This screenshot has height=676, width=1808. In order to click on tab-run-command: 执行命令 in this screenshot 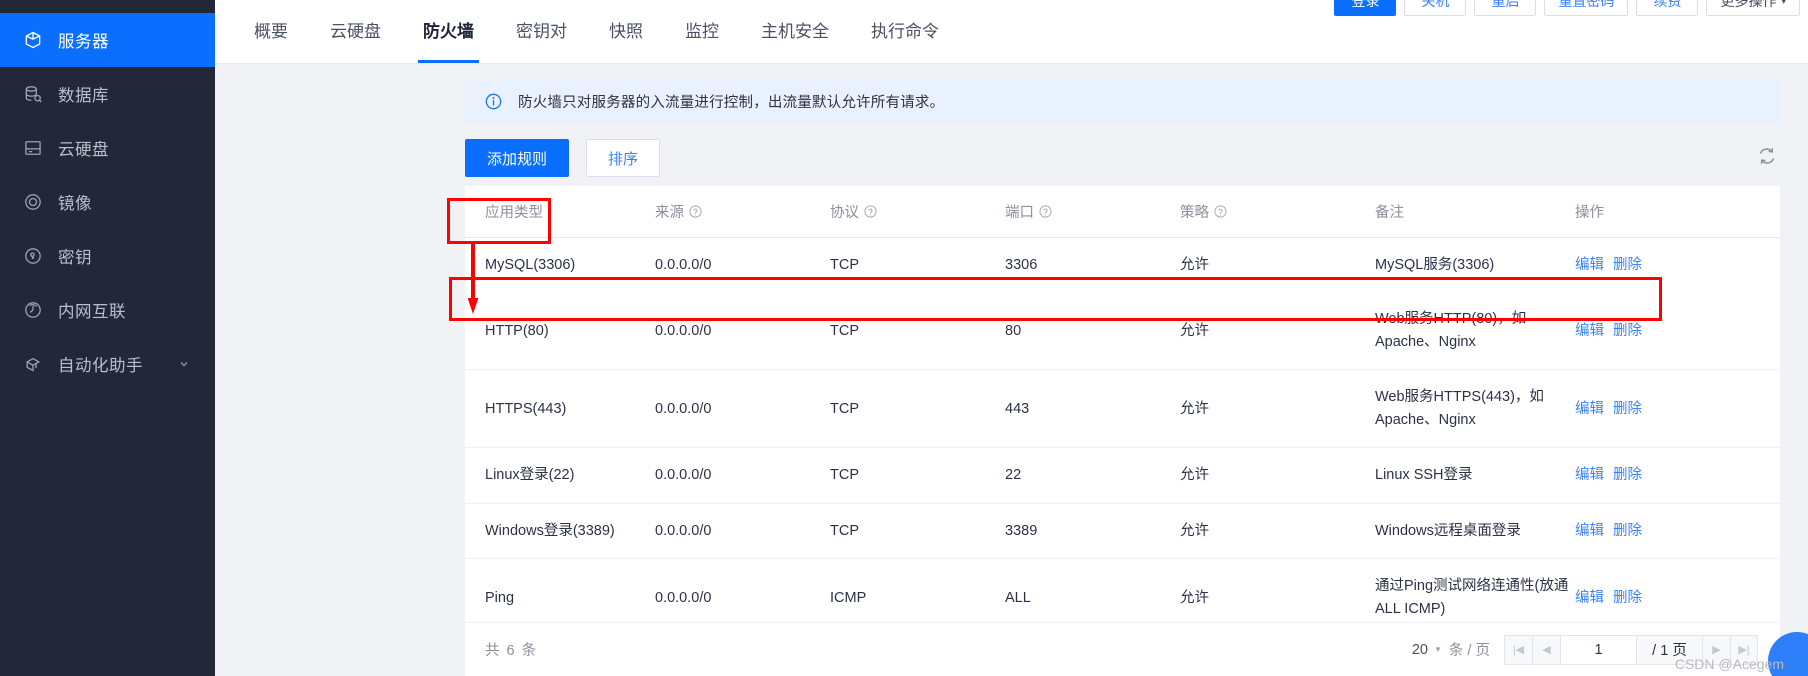, I will do `click(905, 32)`.